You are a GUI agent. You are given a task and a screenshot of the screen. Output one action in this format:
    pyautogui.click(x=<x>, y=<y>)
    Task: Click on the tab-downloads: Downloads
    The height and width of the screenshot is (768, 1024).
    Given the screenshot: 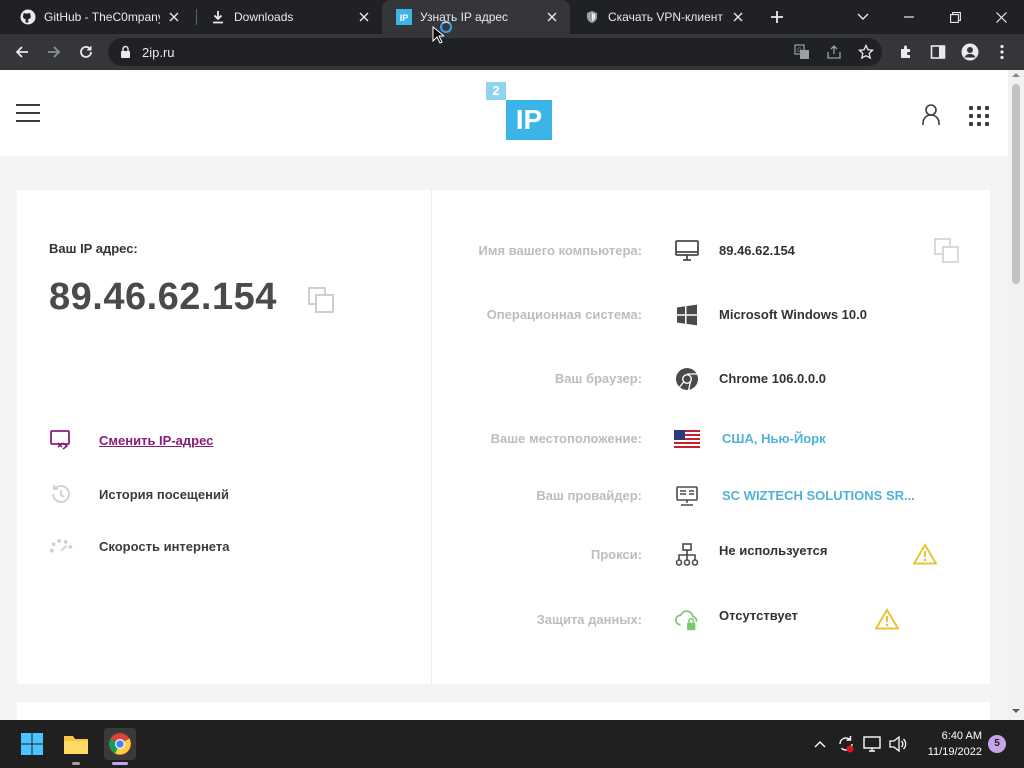 What is the action you would take?
    pyautogui.click(x=289, y=17)
    